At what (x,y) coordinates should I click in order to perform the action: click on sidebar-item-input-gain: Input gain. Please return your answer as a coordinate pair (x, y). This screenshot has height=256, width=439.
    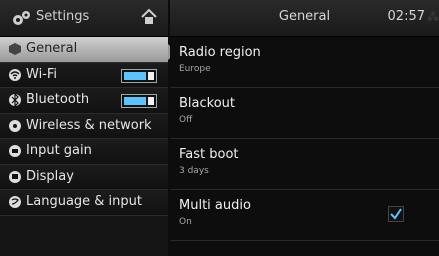
    Looking at the image, I should click on (84, 152).